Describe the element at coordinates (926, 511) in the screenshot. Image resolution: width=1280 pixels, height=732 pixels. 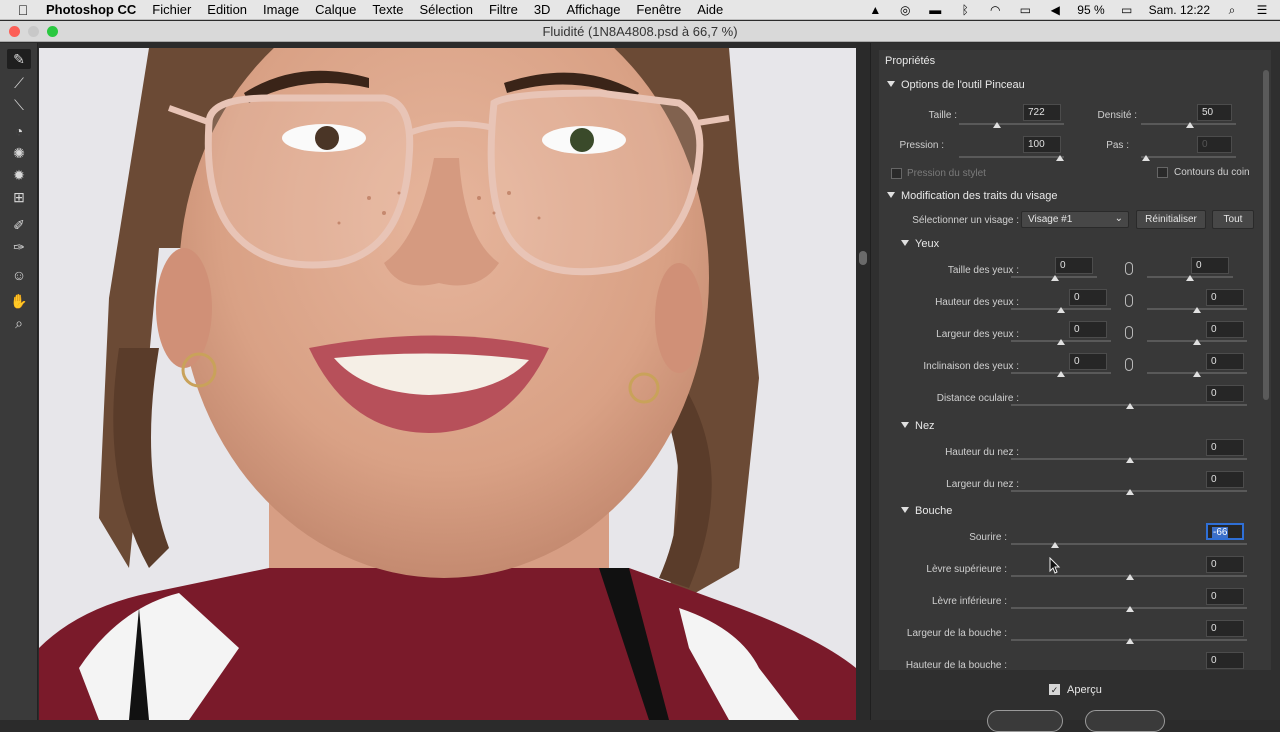
I see `section-mouth: Bouche` at that location.